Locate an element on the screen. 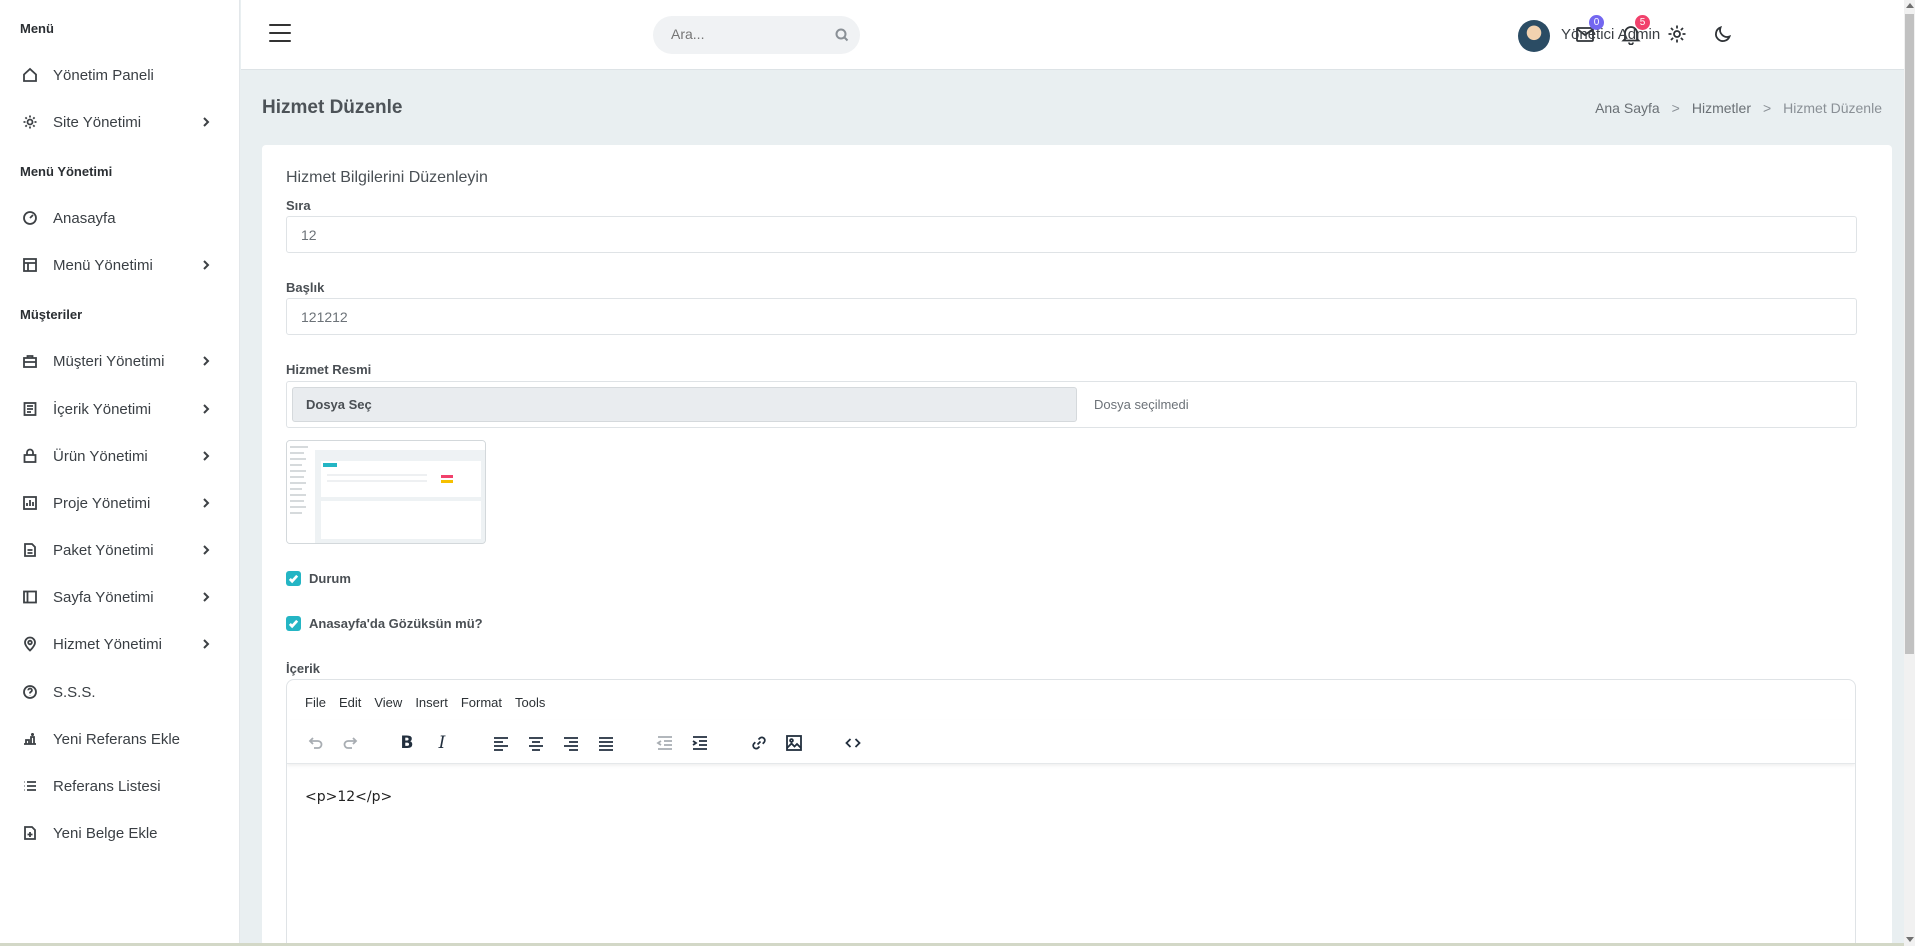 The image size is (1915, 946). menu-format: Format is located at coordinates (481, 702).